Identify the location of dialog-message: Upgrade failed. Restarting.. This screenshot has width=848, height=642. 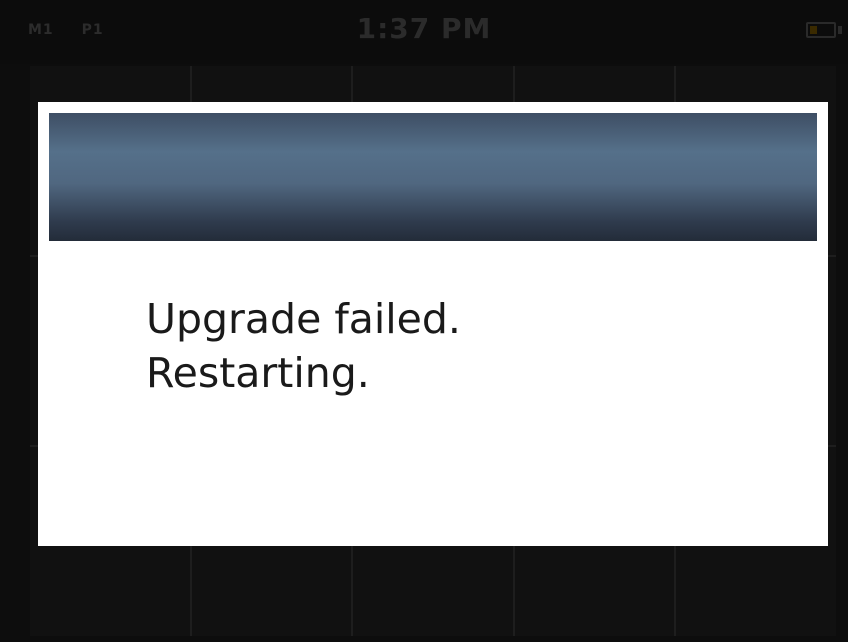
(303, 346).